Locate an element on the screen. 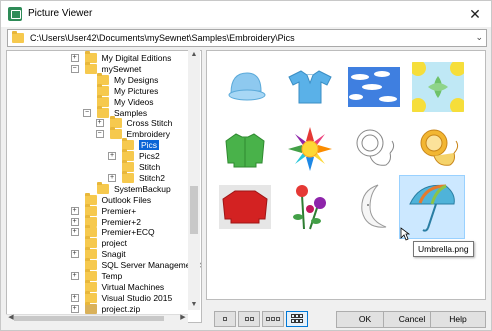  red-sweater-thumbnail is located at coordinates (245, 207).